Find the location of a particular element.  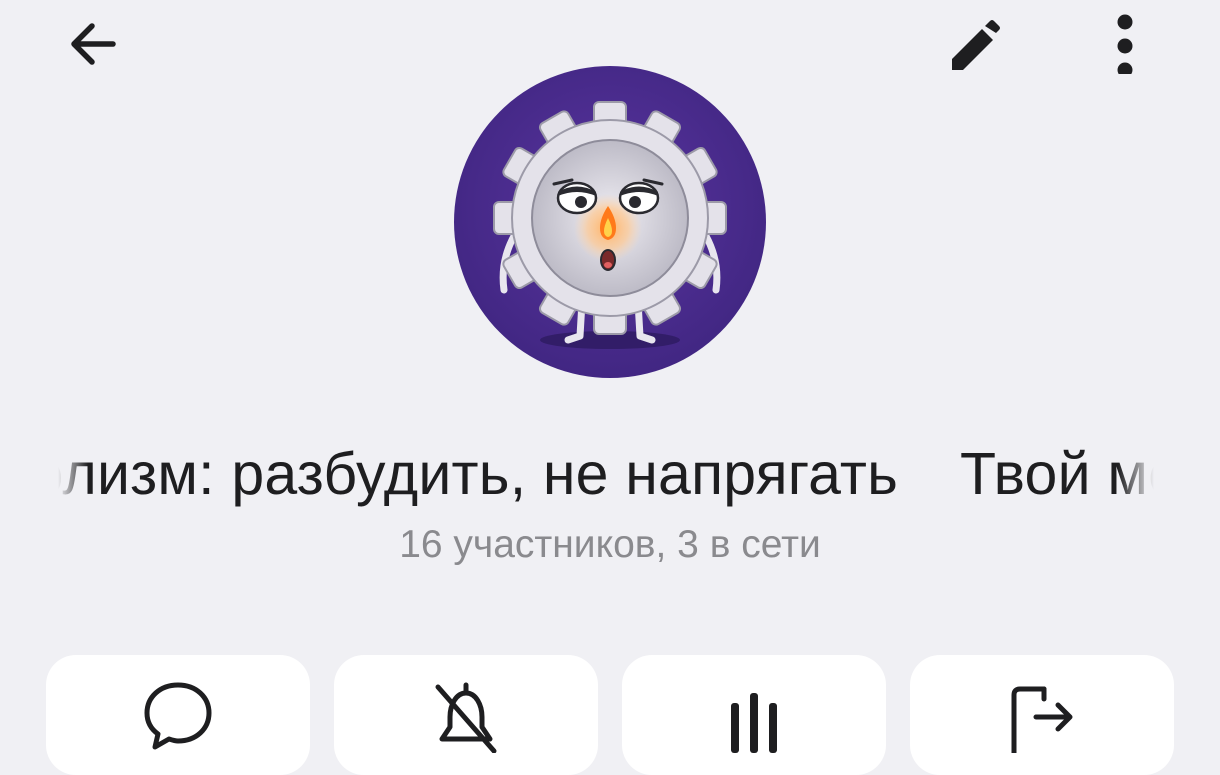

group-title-repeat: Твой метаболизм: разбудить, не напрягать is located at coordinates (1057, 474).